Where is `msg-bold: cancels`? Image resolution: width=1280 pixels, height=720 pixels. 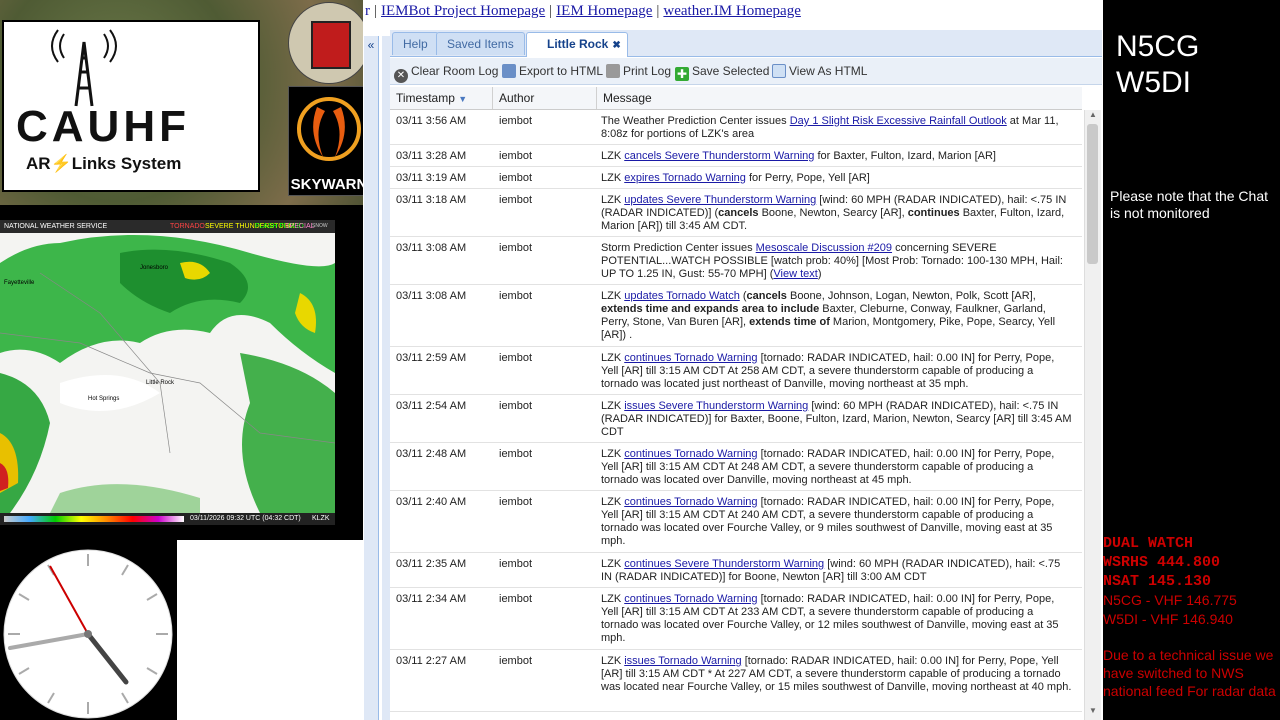 msg-bold: cancels is located at coordinates (738, 213).